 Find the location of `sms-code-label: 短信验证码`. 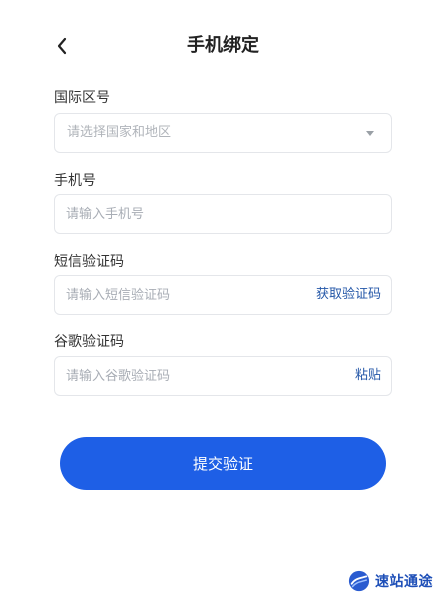

sms-code-label: 短信验证码 is located at coordinates (89, 262).